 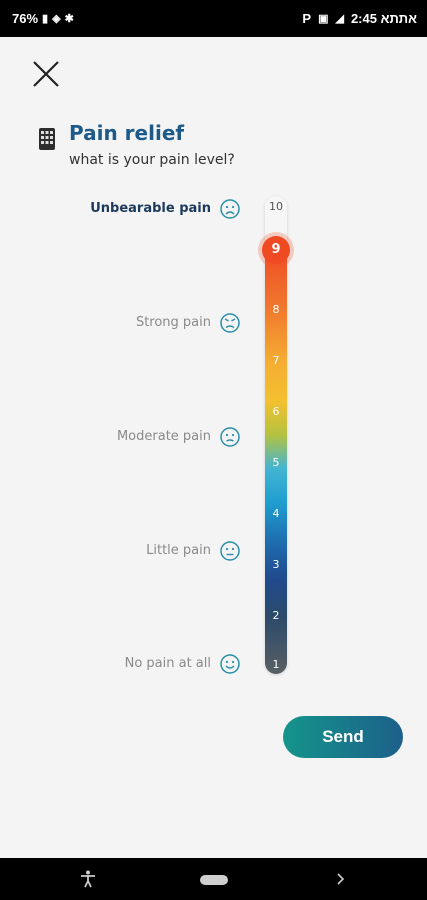 What do you see at coordinates (307, 18) in the screenshot?
I see `parking-icon: P` at bounding box center [307, 18].